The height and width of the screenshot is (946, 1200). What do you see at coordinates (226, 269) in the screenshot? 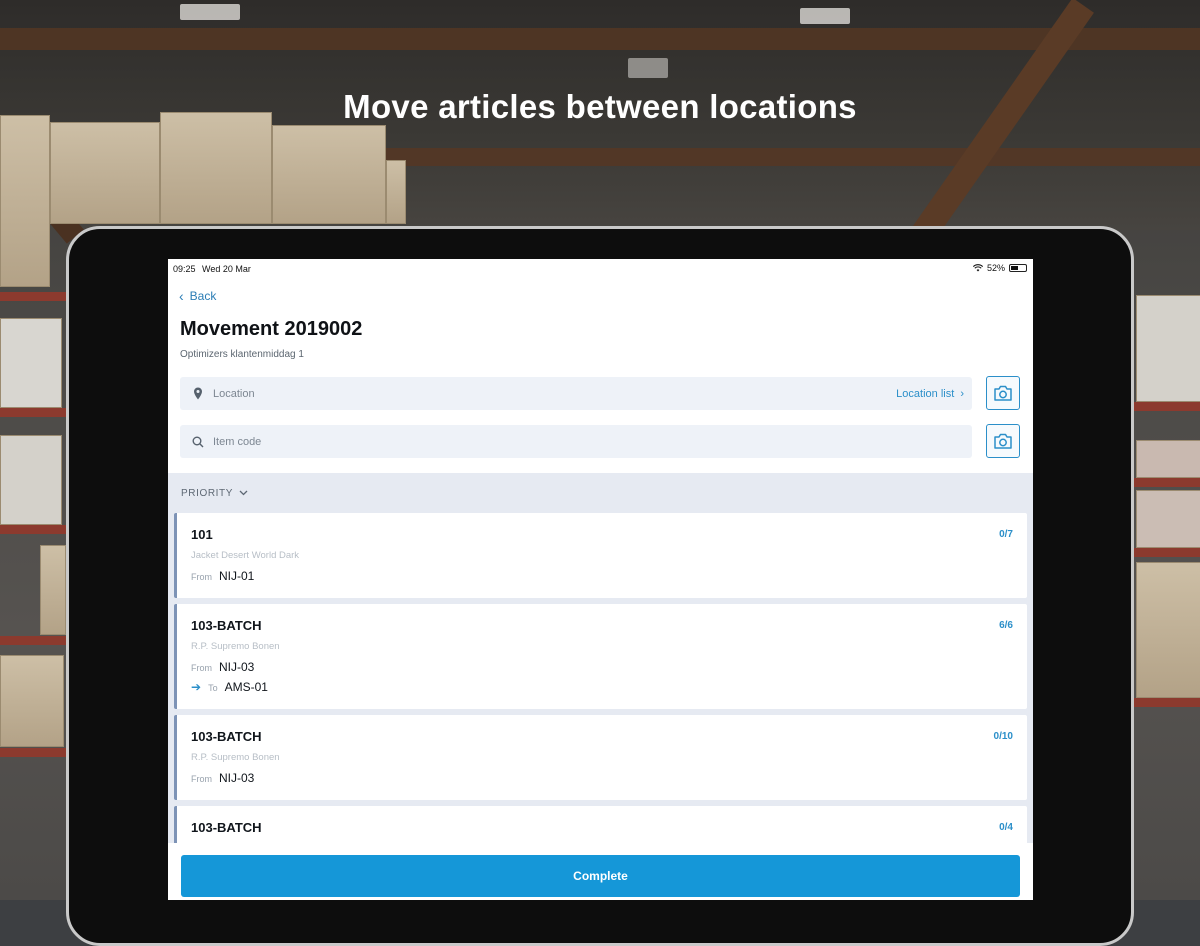
I see `clock-date: Wed 20 Mar` at bounding box center [226, 269].